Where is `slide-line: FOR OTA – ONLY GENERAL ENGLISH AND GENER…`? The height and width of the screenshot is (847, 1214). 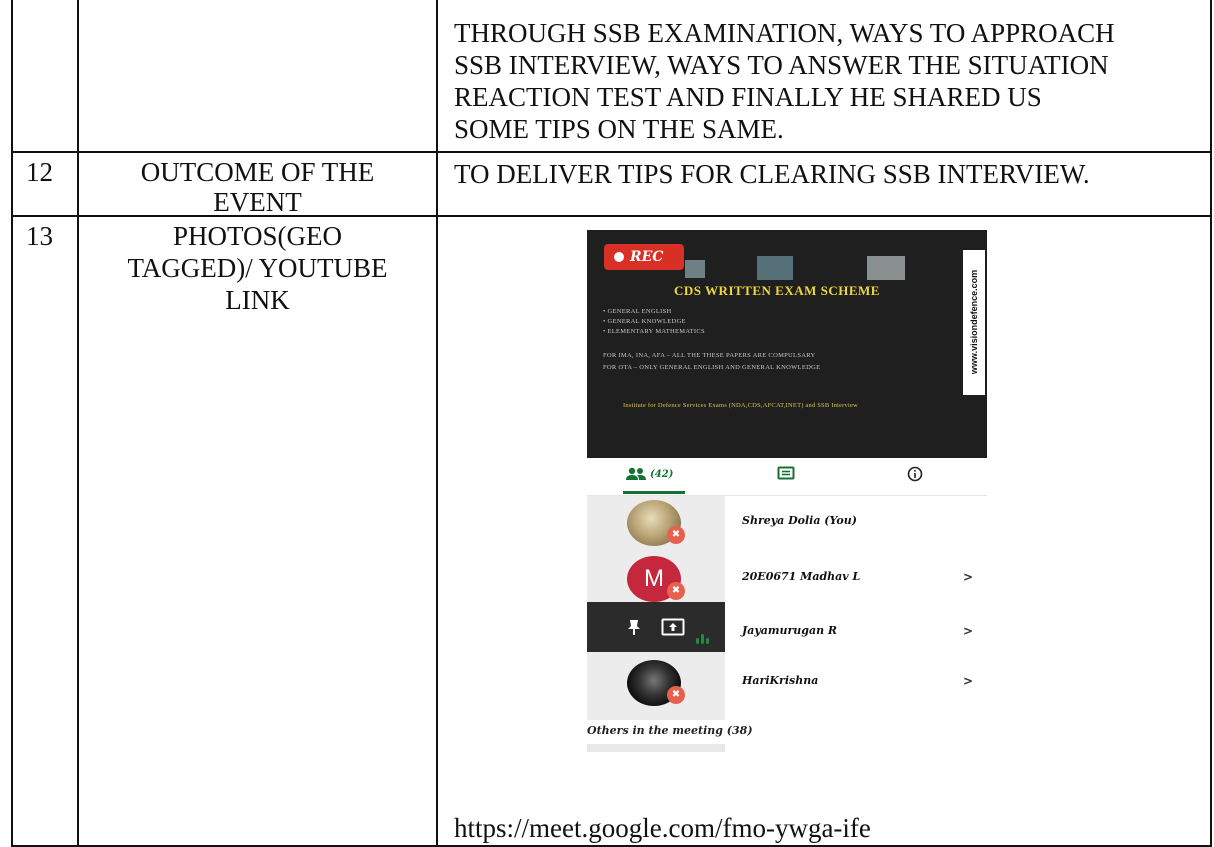
slide-line: FOR OTA – ONLY GENERAL ENGLISH AND GENER… is located at coordinates (712, 367).